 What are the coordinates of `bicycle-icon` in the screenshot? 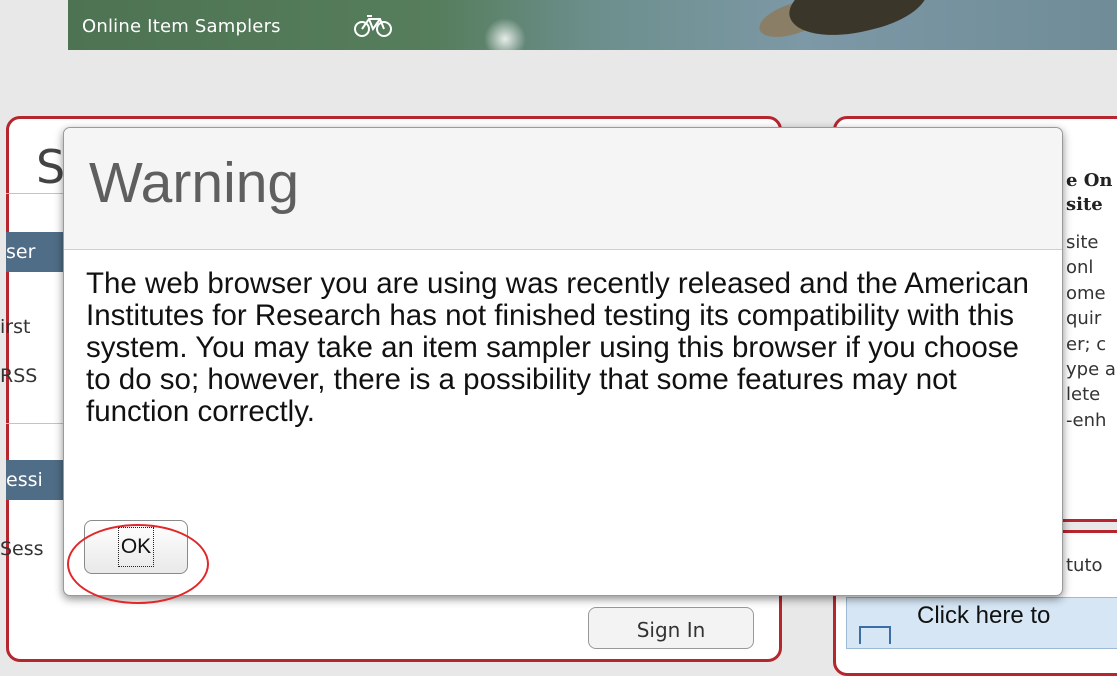 It's located at (373, 28).